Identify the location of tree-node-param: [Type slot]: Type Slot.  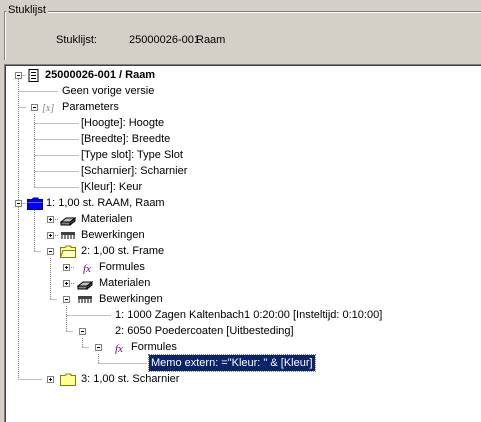
(240, 155).